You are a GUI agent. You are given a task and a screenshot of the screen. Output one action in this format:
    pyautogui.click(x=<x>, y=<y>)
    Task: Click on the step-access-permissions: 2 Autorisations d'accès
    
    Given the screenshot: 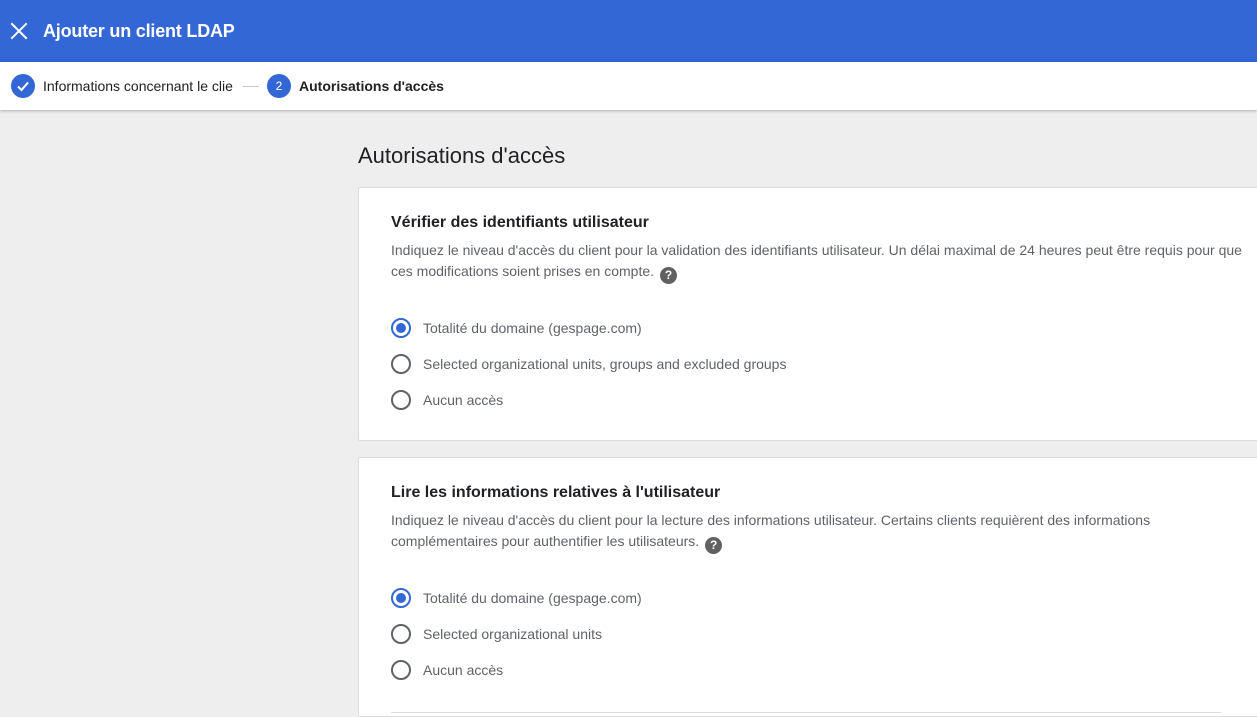 What is the action you would take?
    pyautogui.click(x=355, y=86)
    